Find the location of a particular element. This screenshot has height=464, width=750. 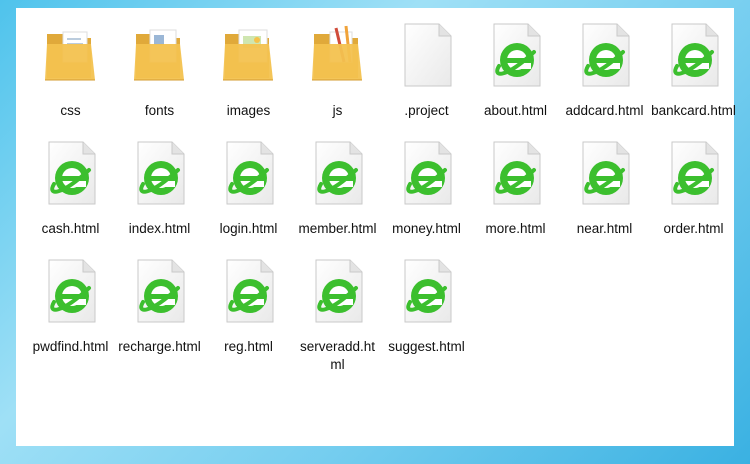

file-name: recharge.html is located at coordinates (159, 346).